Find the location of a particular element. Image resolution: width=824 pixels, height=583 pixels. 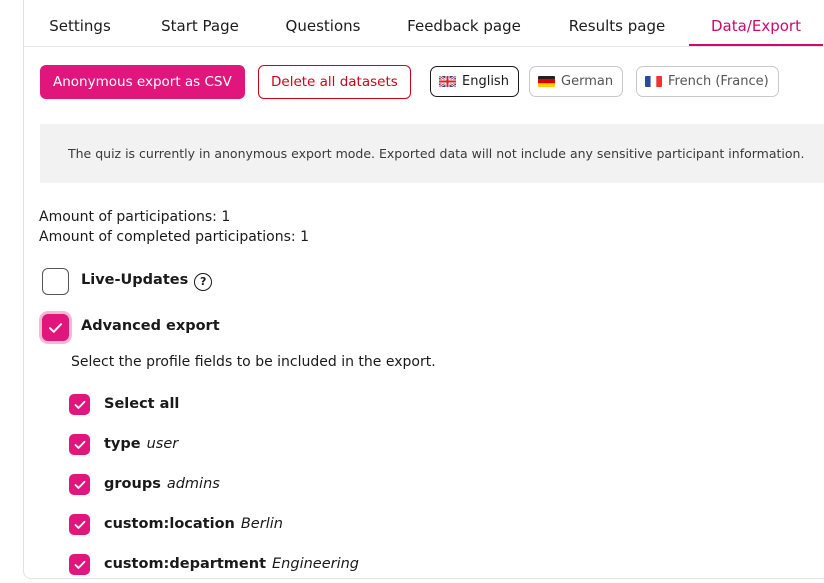

live-updates-row: Live-Updates? is located at coordinates (147, 281).